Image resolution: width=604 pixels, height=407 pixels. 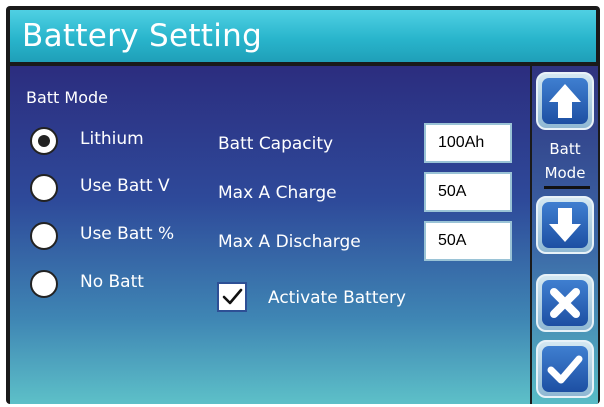 I want to click on radio-button-use-batt-v, so click(x=44, y=188).